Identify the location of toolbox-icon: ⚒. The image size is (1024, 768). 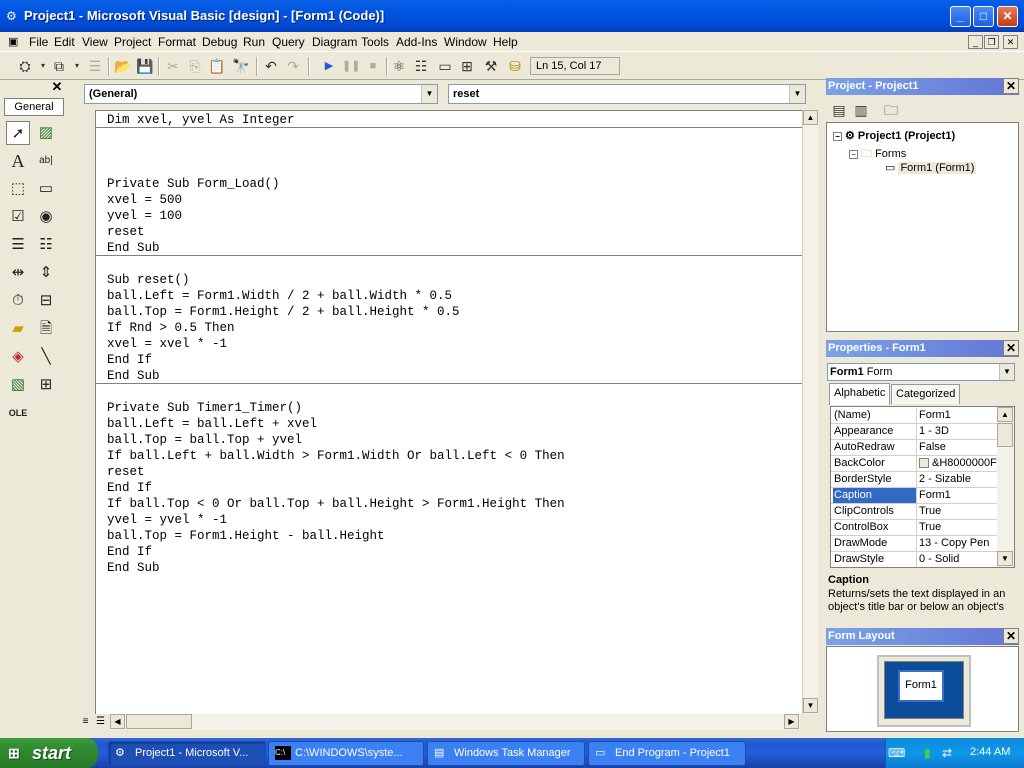
(491, 66).